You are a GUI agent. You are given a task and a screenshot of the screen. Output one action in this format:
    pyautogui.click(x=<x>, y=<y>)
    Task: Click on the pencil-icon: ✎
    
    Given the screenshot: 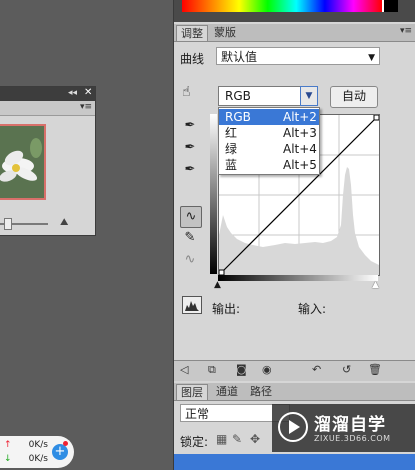 What is the action you would take?
    pyautogui.click(x=190, y=238)
    